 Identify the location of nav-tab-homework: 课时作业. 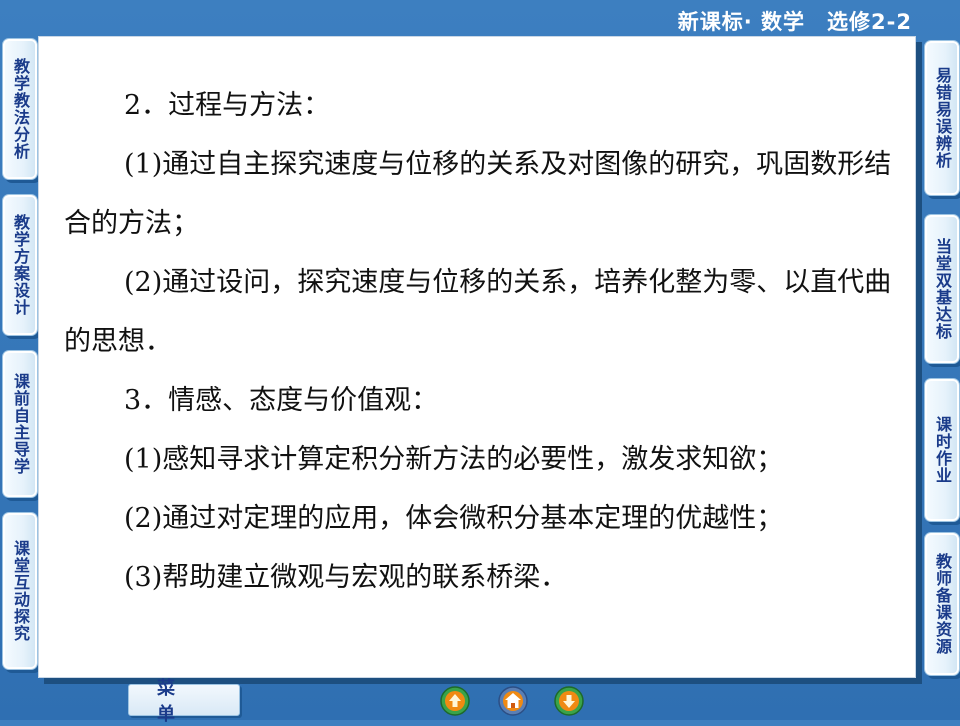
(942, 450).